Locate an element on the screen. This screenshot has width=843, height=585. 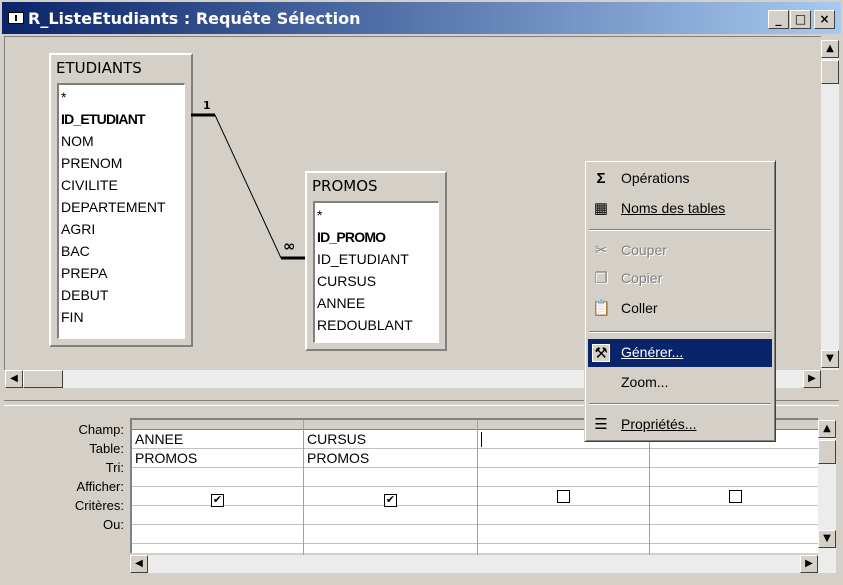
relationship-one-label: 1 is located at coordinates (207, 105).